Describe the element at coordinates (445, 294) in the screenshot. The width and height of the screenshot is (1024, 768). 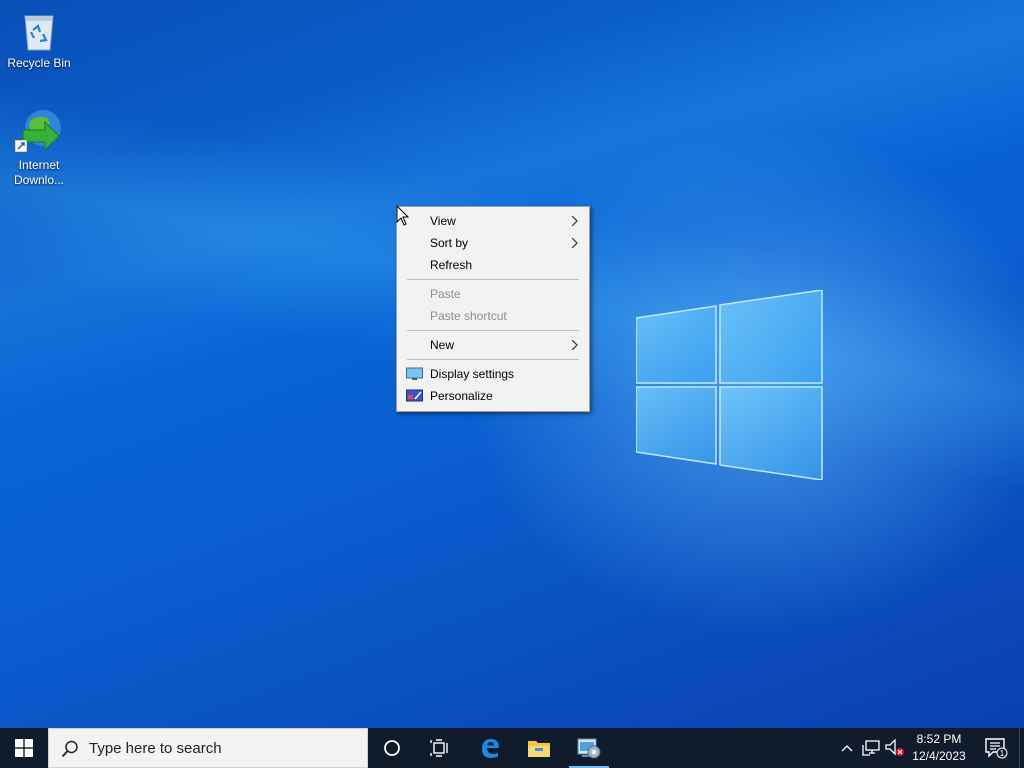
I see `menu-item-paste-label: Paste` at that location.